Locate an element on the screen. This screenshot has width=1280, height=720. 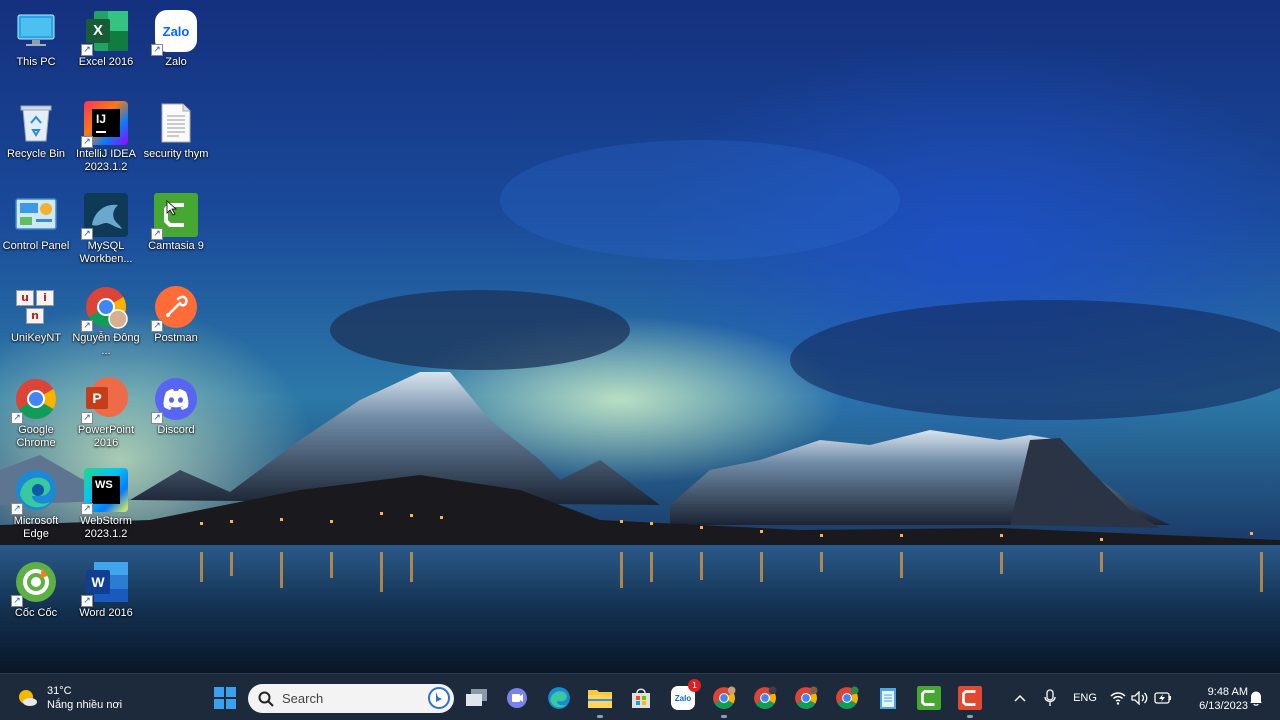
search-input is located at coordinates (352, 698).